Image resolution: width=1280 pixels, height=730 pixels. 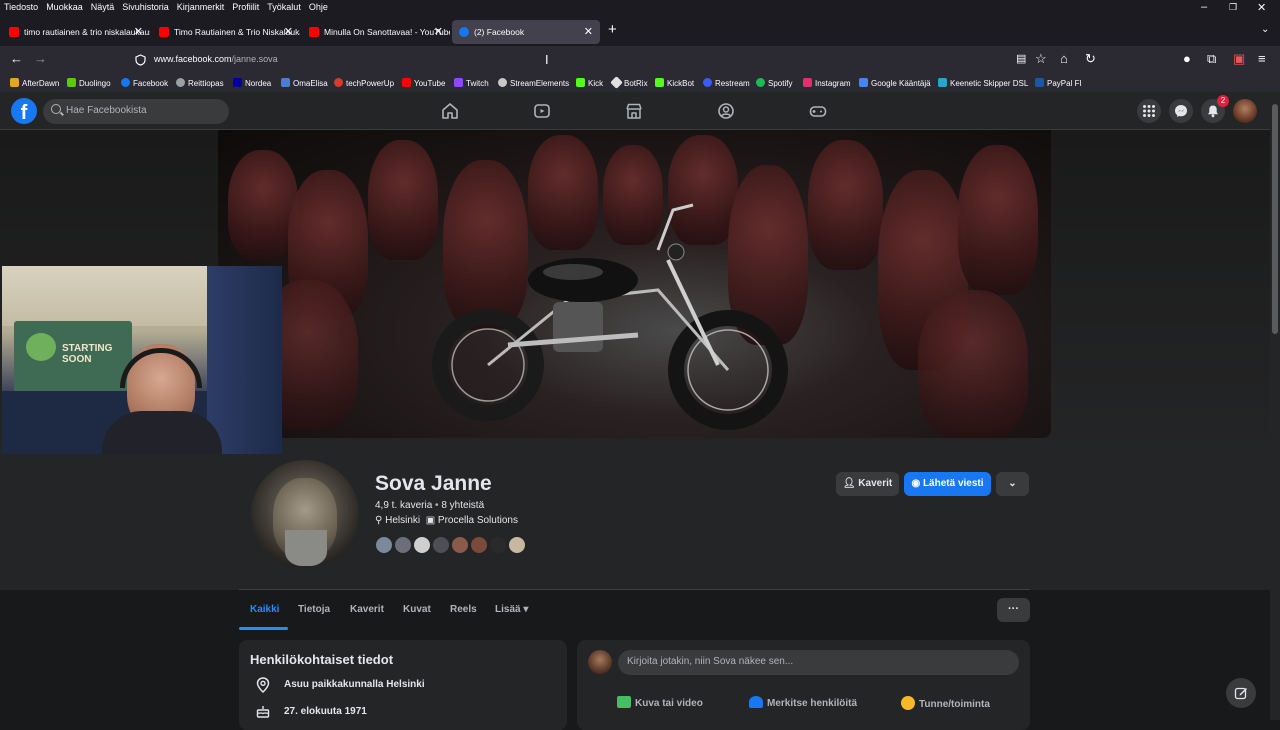 I want to click on bookmark-botrix: BotRix, so click(x=629, y=82).